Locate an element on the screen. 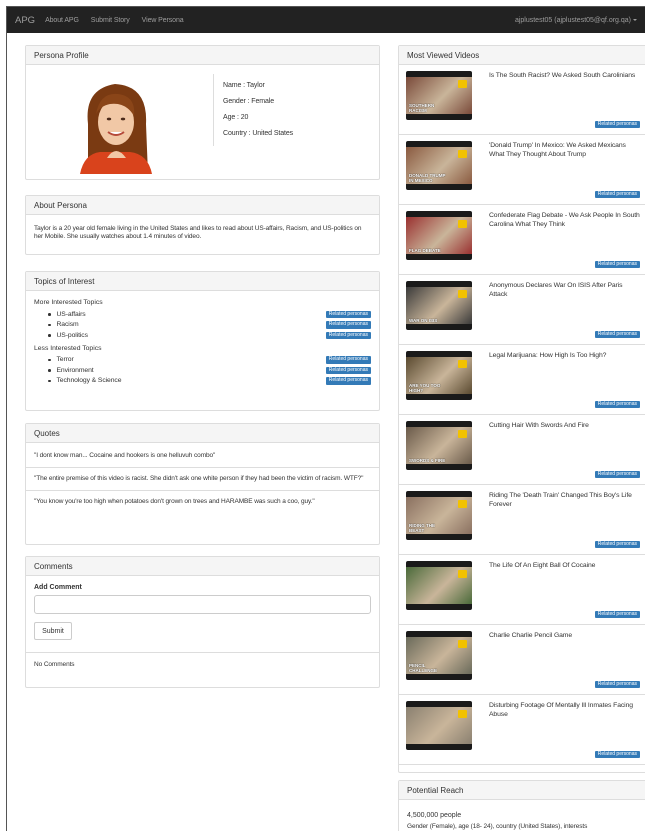 This screenshot has width=645, height=831. caret-down-icon is located at coordinates (635, 19).